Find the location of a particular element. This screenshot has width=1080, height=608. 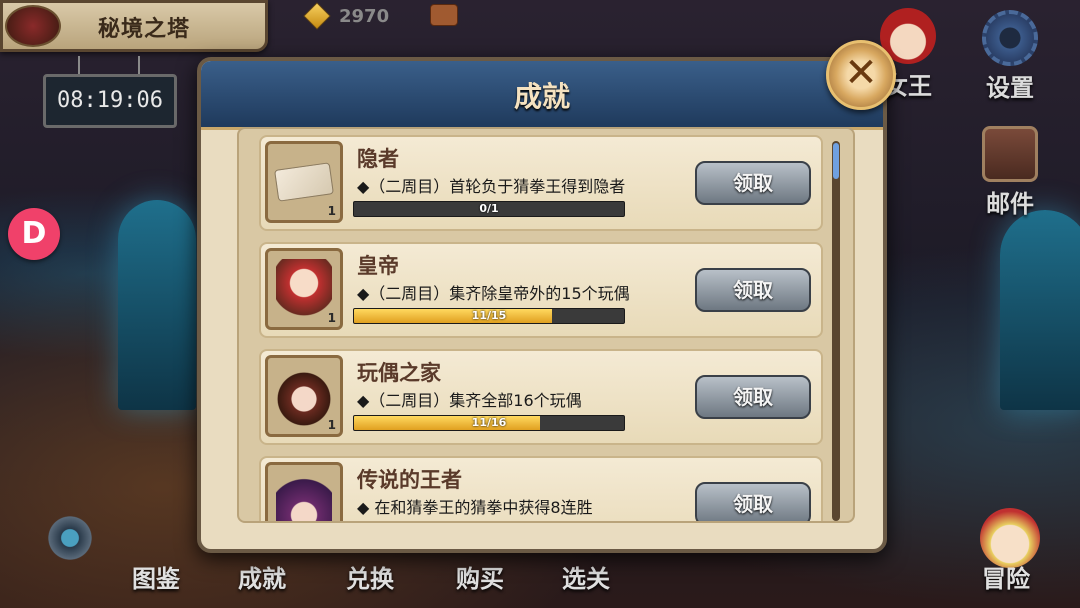

progress-bar: 11/15 is located at coordinates (489, 316).